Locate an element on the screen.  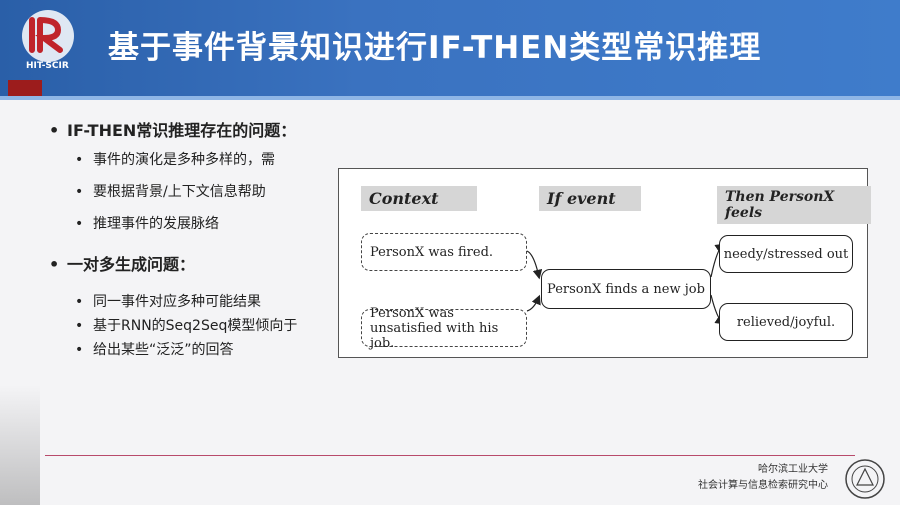
bullet-item: 一对多生成问题： is located at coordinates (190, 265).